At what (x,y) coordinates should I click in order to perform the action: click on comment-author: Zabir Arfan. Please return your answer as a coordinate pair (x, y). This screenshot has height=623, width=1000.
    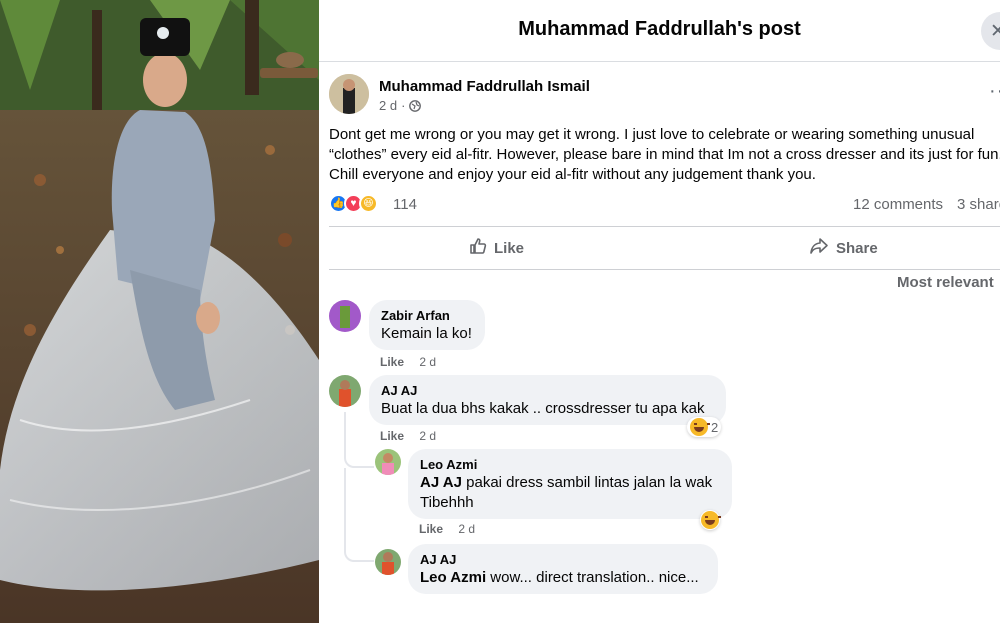
    Looking at the image, I should click on (427, 315).